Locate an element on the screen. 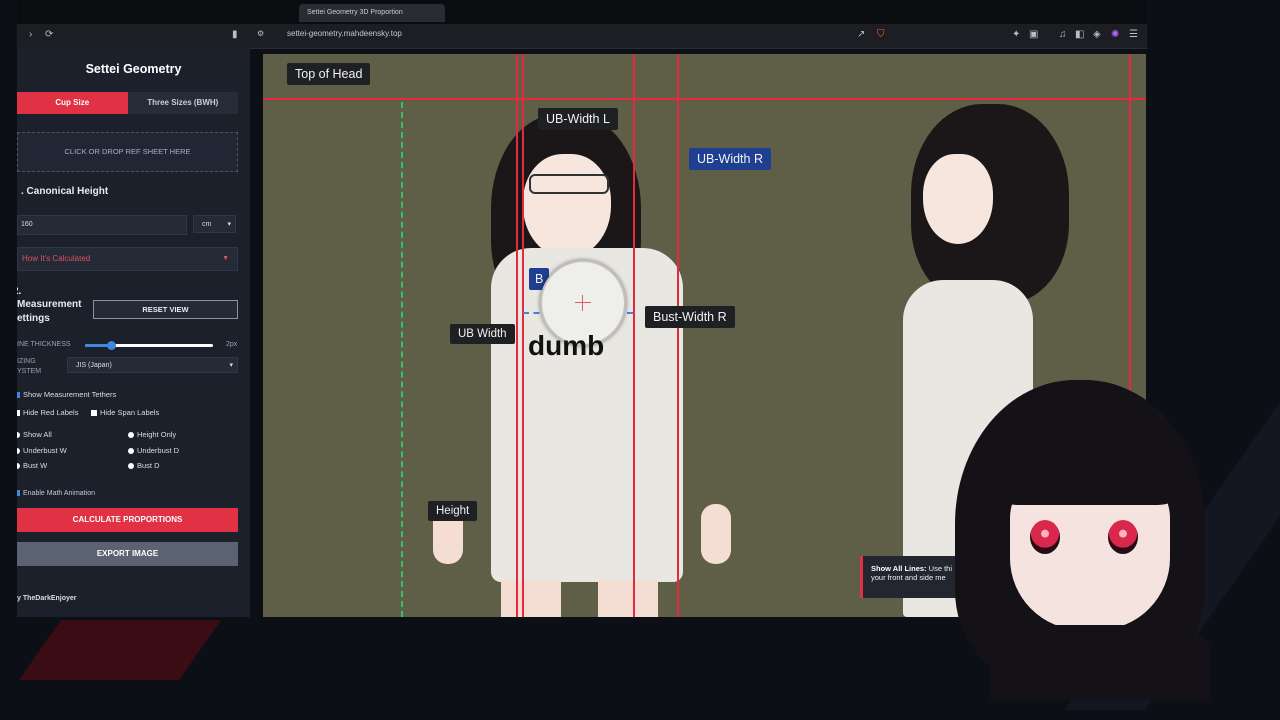 This screenshot has height=720, width=1280. bookmark-icon: ▮ is located at coordinates (235, 34).